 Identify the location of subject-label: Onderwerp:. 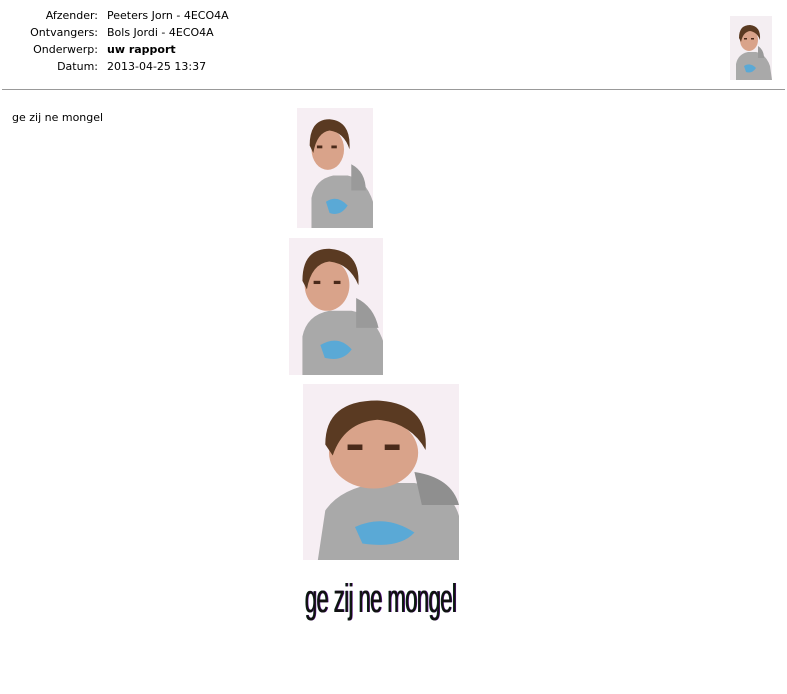
(65, 49).